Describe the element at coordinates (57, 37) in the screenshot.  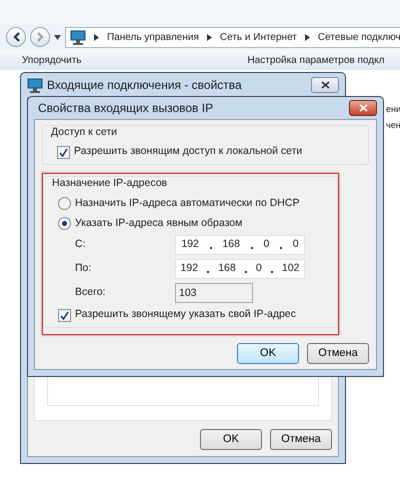
I see `history-caret-icon` at that location.